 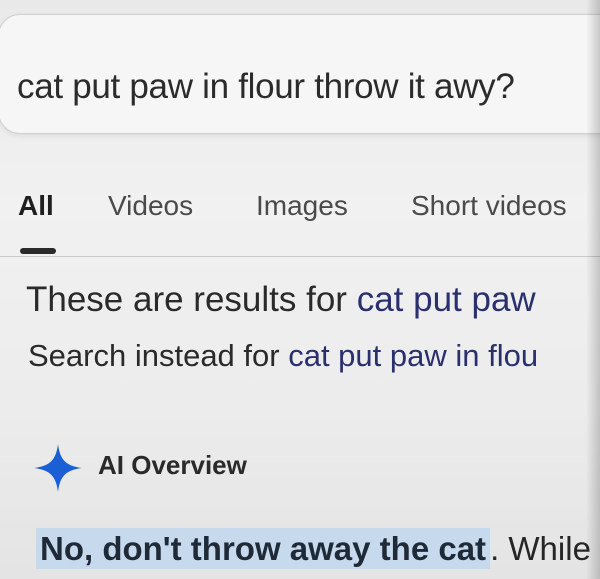 What do you see at coordinates (58, 468) in the screenshot?
I see `sparkle-icon` at bounding box center [58, 468].